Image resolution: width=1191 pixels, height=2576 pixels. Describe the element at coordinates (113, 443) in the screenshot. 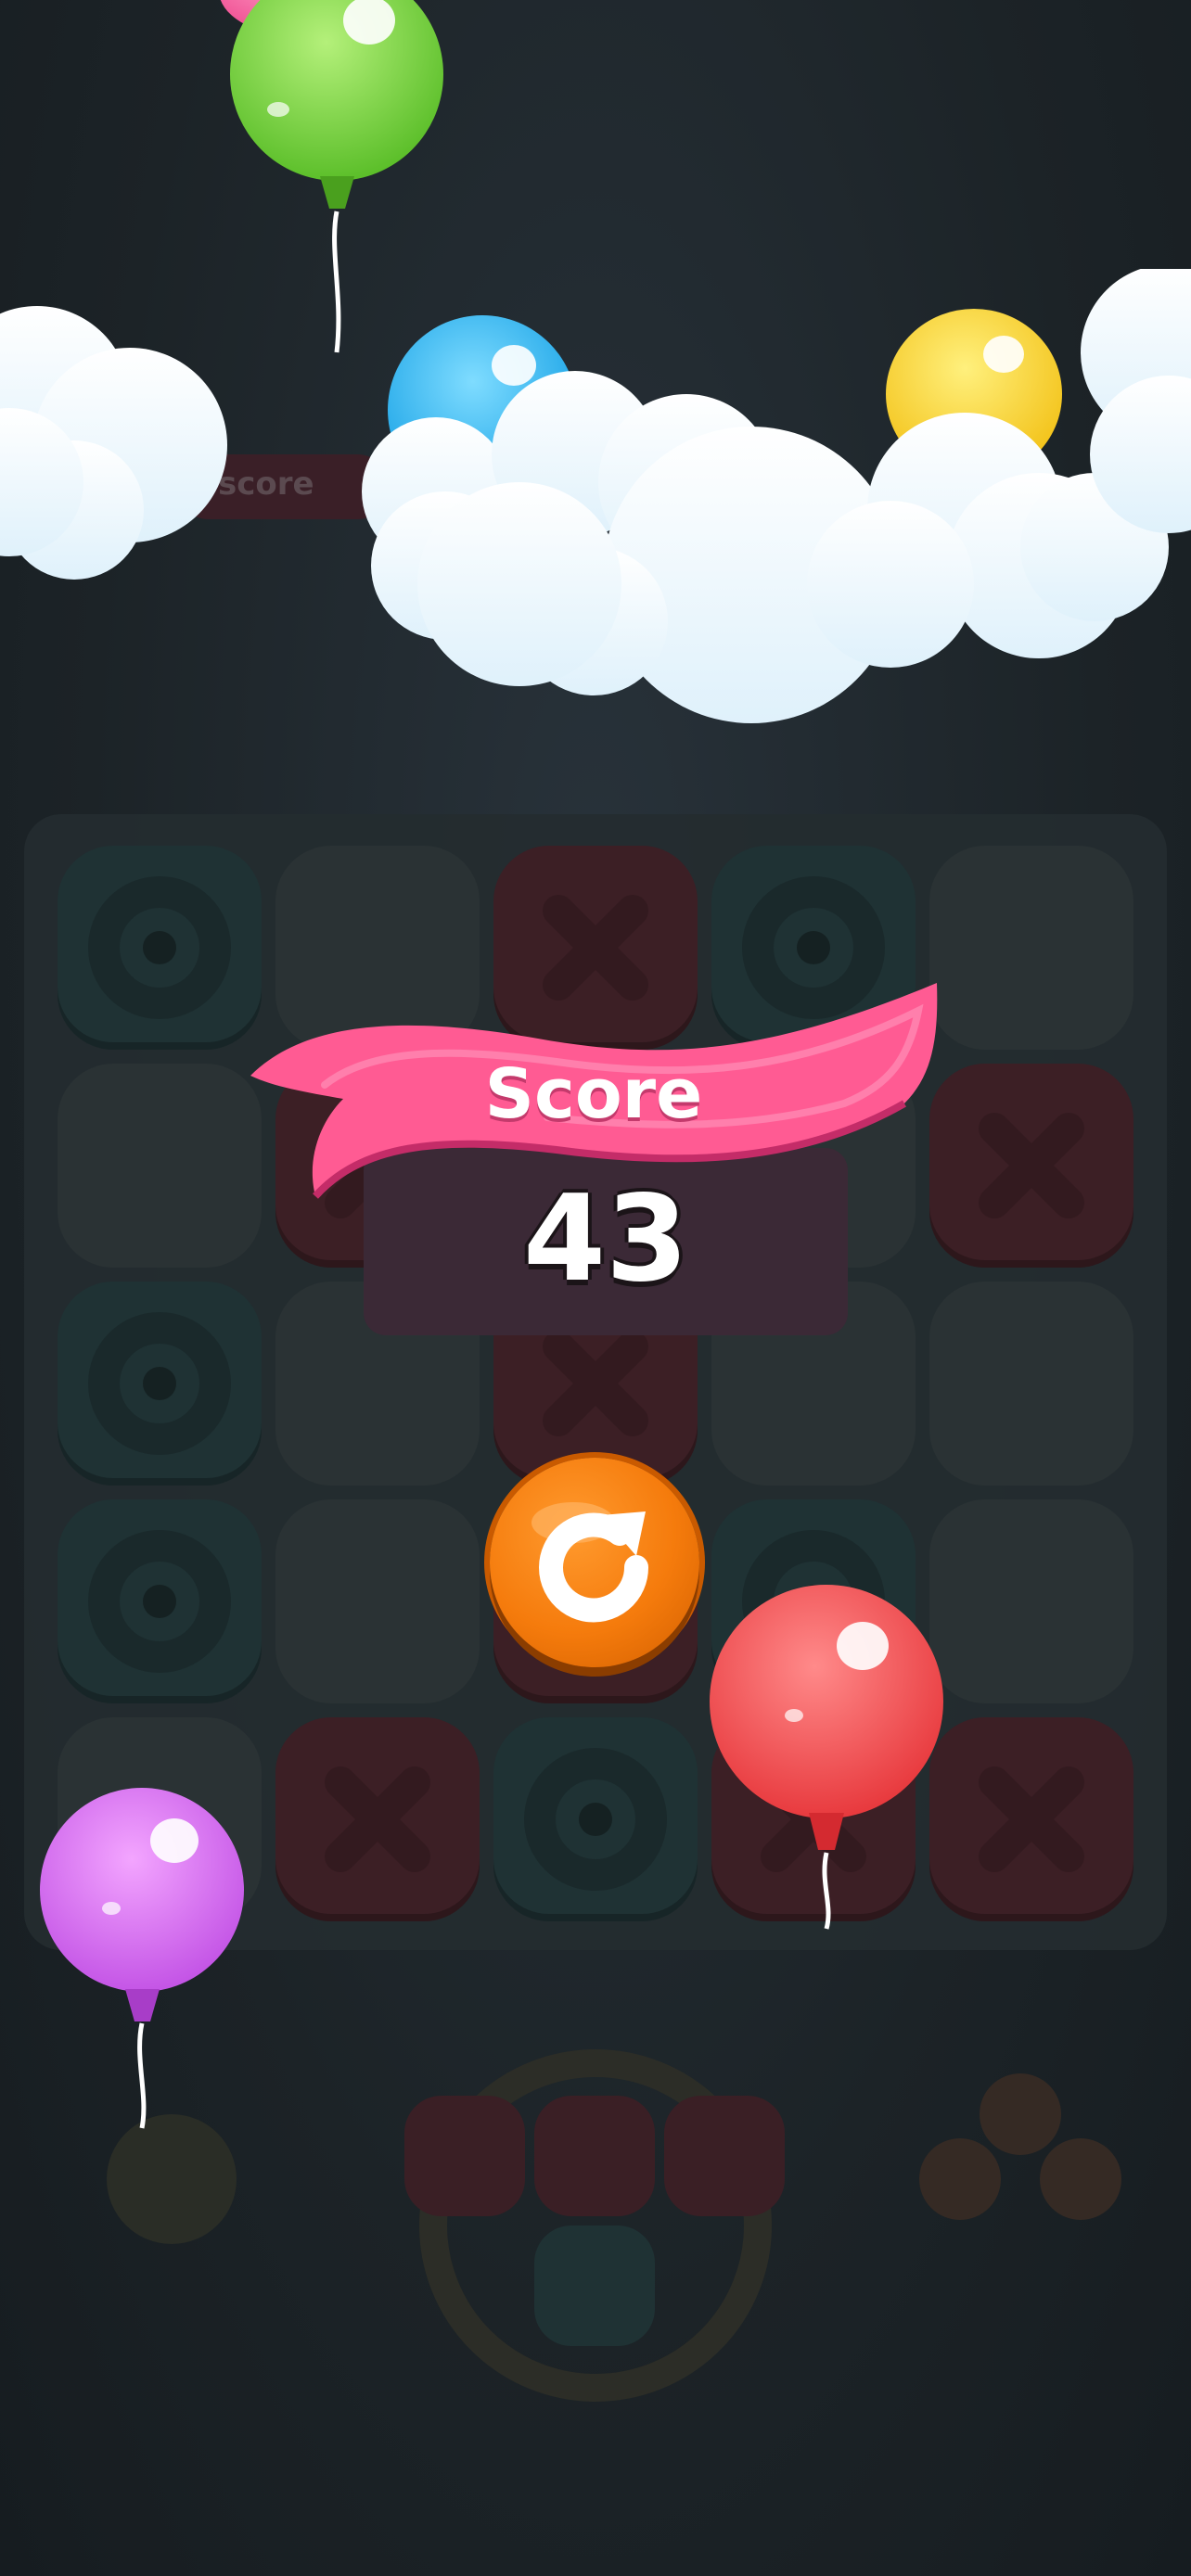

I see `left-cloud` at that location.